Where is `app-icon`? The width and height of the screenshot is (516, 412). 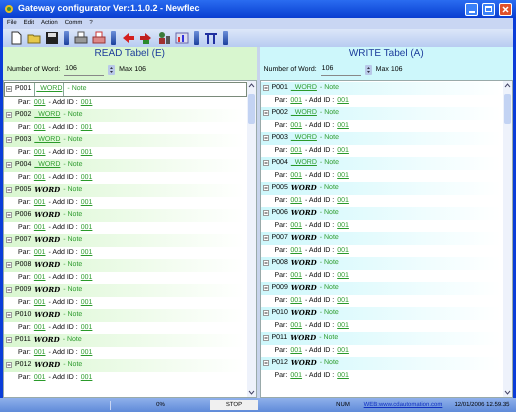
app-icon is located at coordinates (9, 9).